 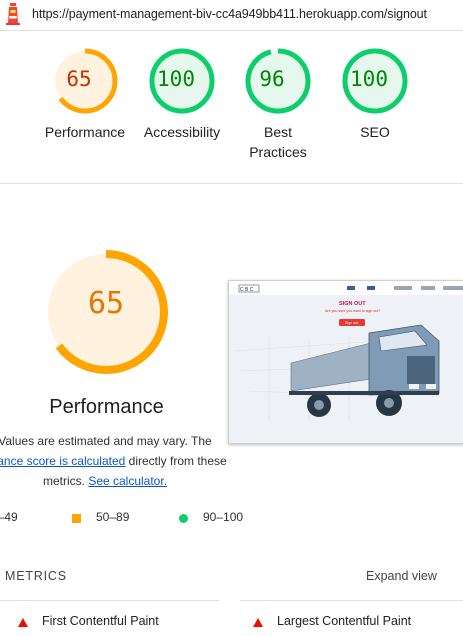 What do you see at coordinates (344, 621) in the screenshot?
I see `metric-largest-contentful-paint: Largest Contentful Paint` at bounding box center [344, 621].